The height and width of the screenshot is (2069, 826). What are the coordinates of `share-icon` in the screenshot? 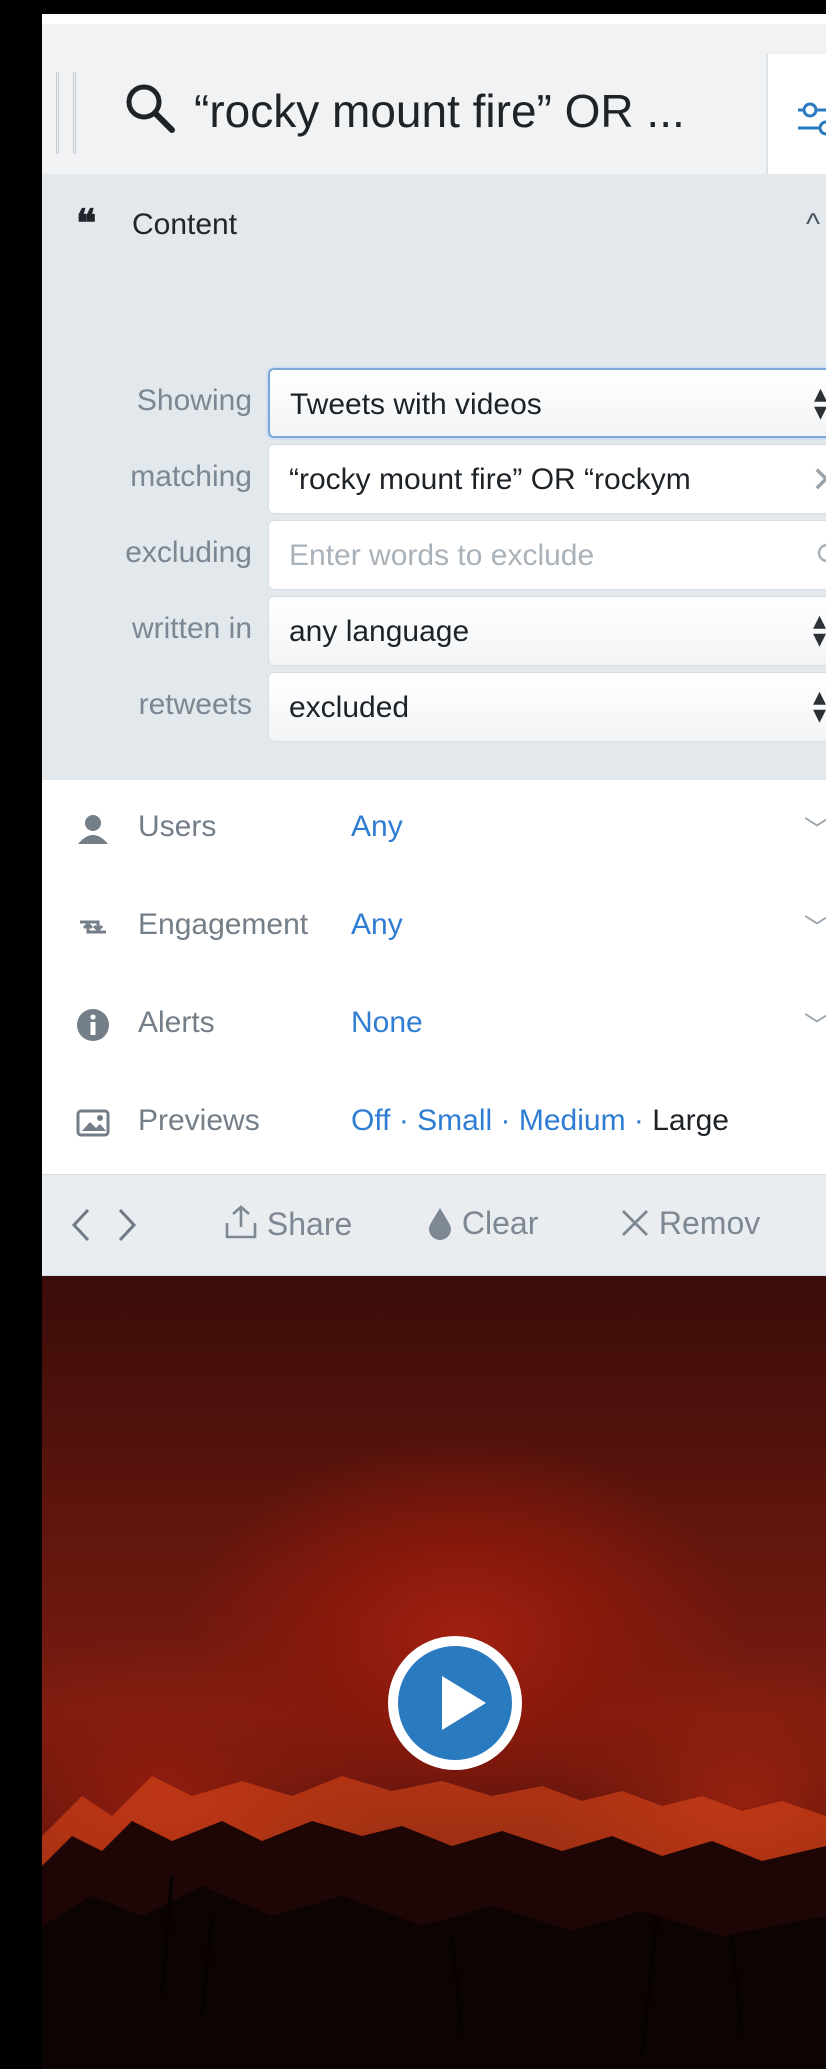 It's located at (241, 1222).